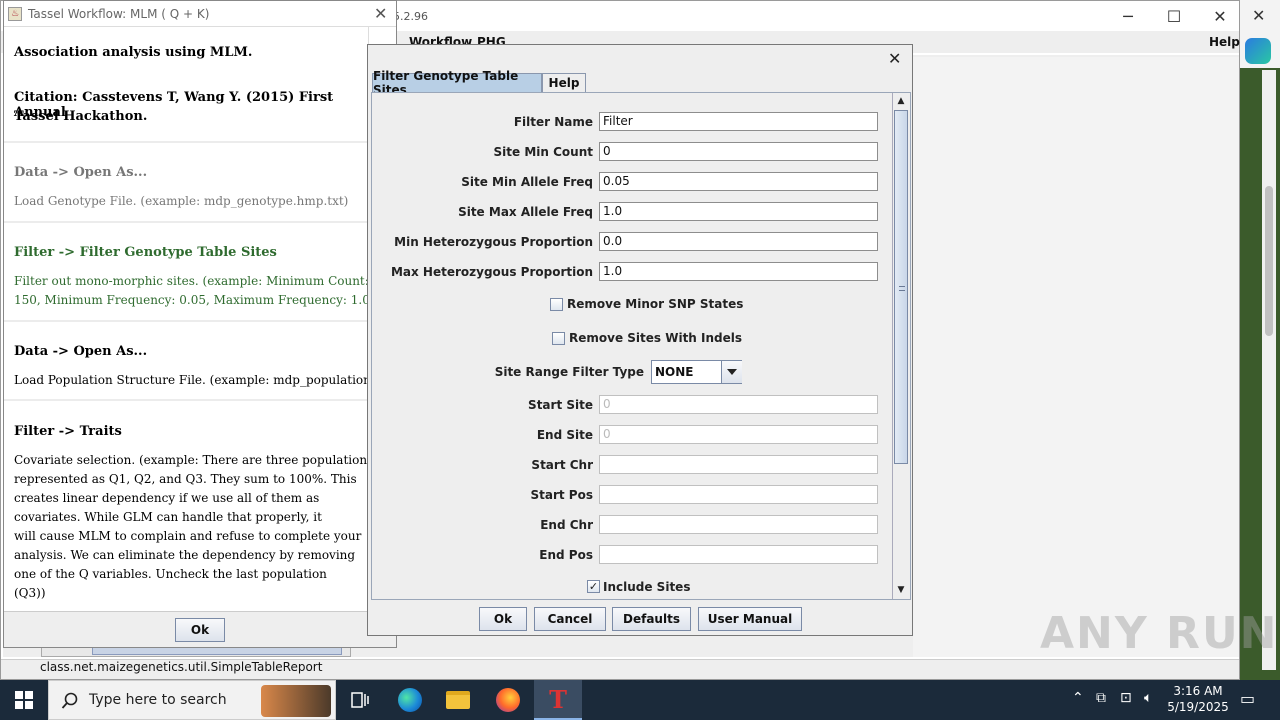 The height and width of the screenshot is (720, 1280). I want to click on chevron-up-icon: ⌃, so click(1078, 698).